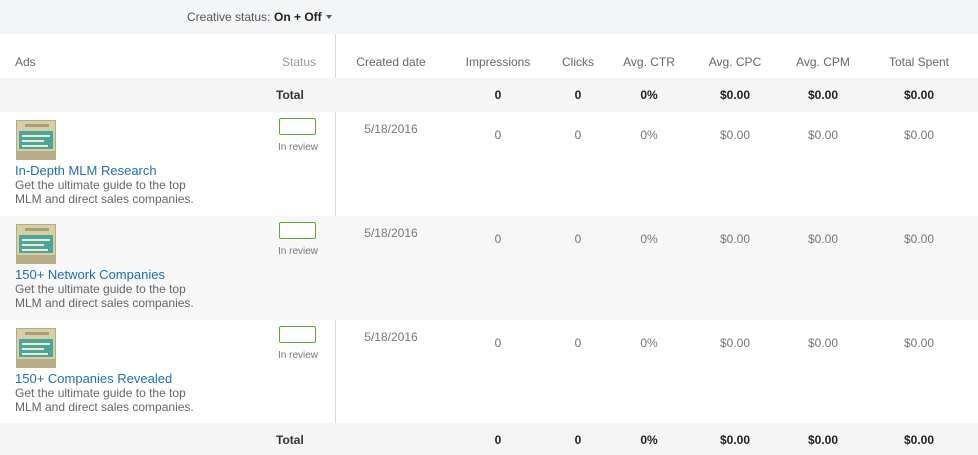 The height and width of the screenshot is (455, 978). Describe the element at coordinates (489, 95) in the screenshot. I see `total-row-top: Total 0 0 0% $0.00 $0.00 $0.00` at that location.